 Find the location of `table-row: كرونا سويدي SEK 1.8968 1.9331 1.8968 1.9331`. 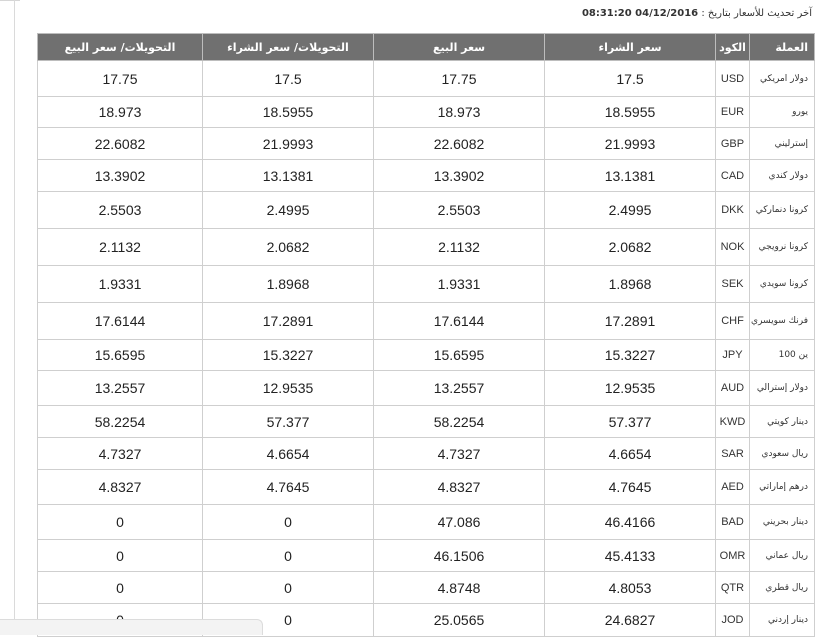

table-row: كرونا سويدي SEK 1.8968 1.9331 1.8968 1.9331 is located at coordinates (426, 284).